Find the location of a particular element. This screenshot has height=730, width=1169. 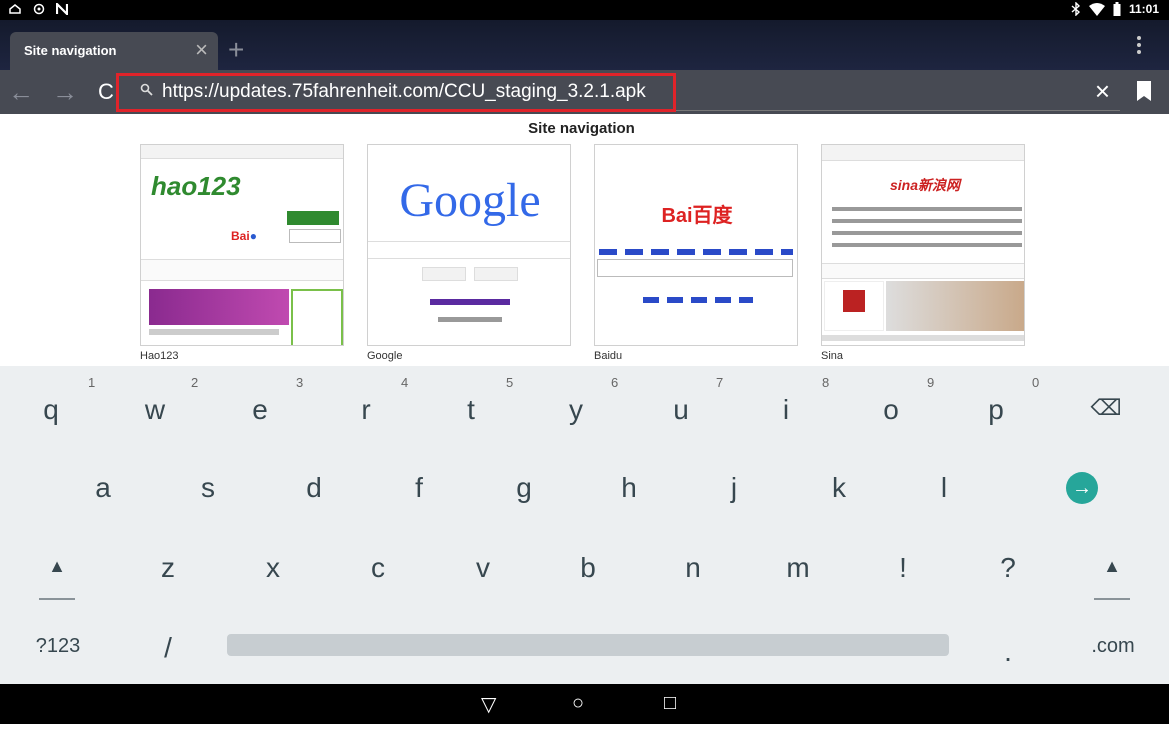

sync-icon is located at coordinates (39, 9).